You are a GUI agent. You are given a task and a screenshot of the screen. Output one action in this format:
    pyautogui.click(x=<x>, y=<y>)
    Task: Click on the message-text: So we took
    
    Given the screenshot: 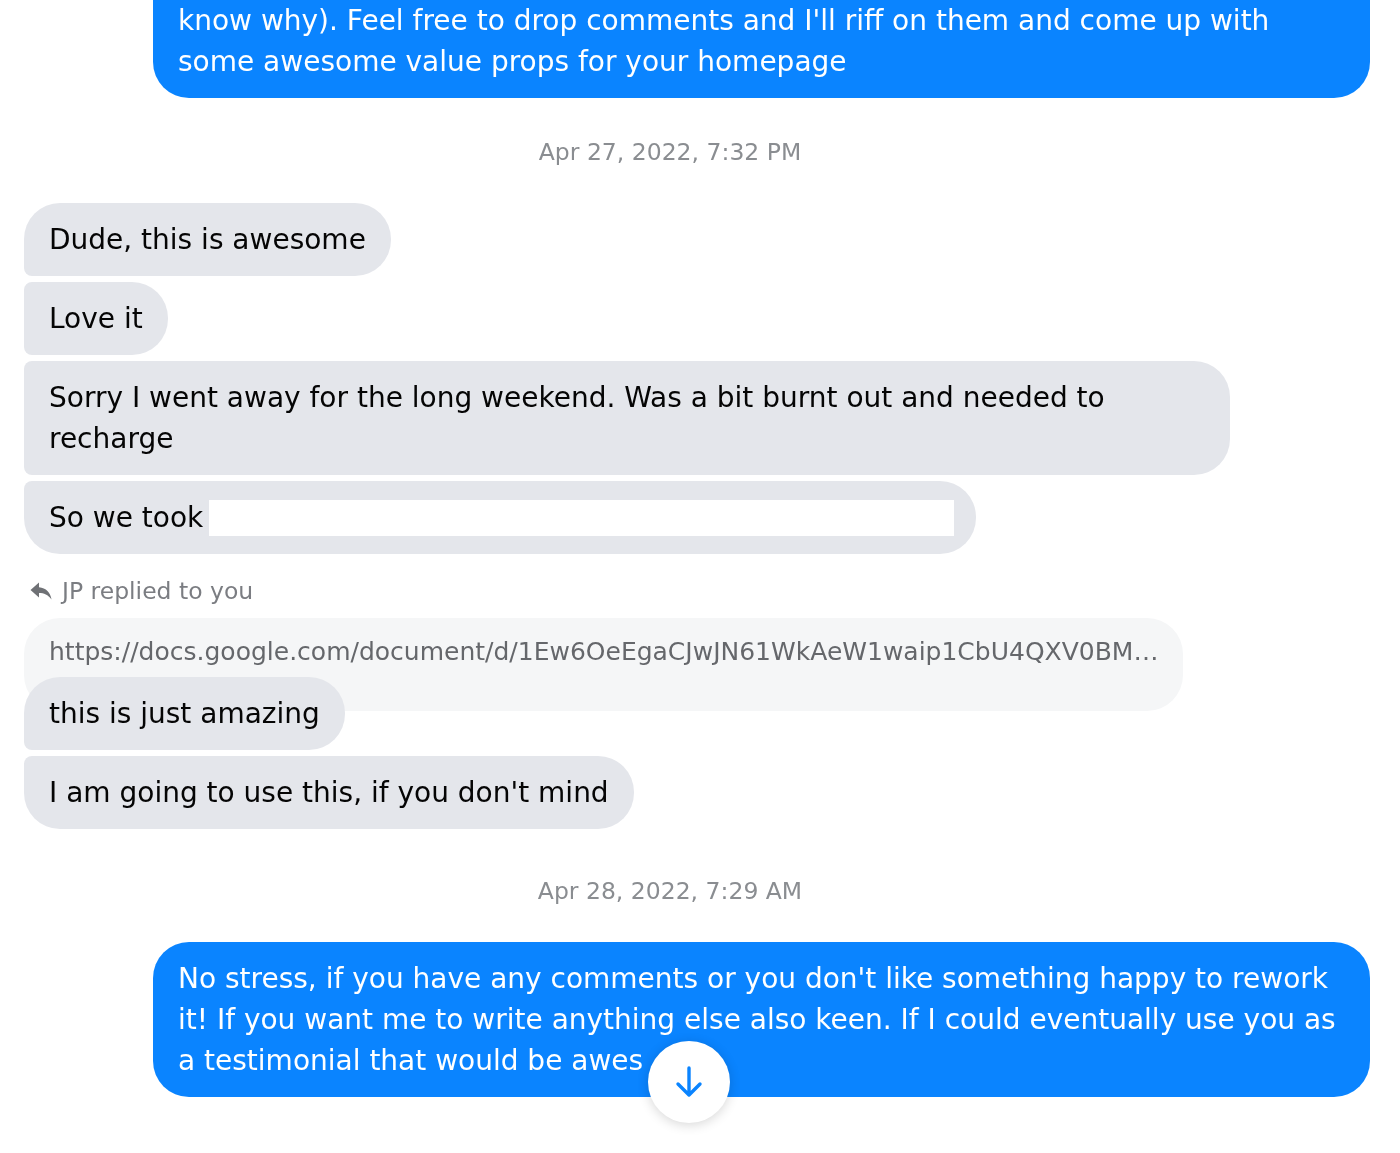 What is the action you would take?
    pyautogui.click(x=126, y=518)
    